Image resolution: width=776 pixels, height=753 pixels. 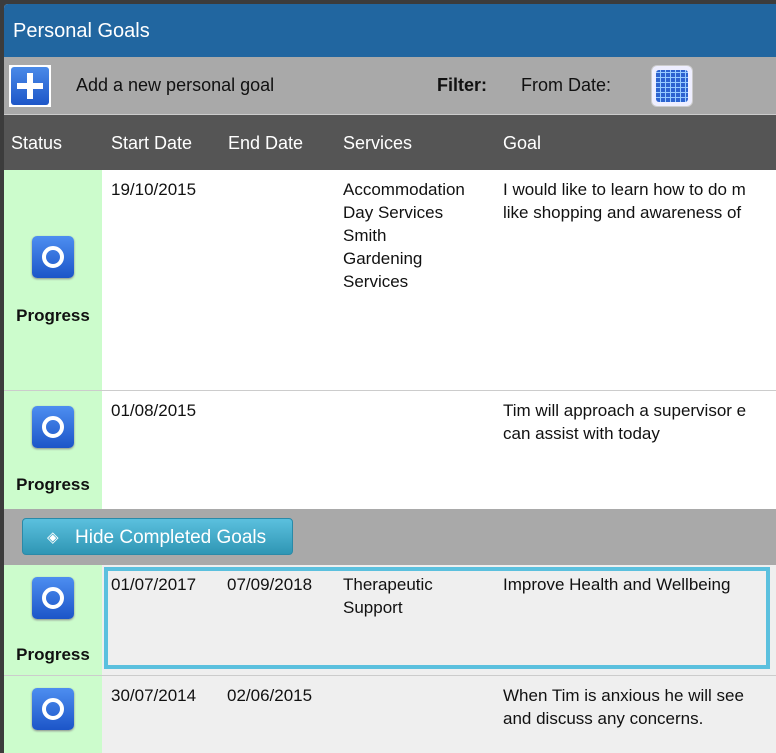 I want to click on page-title: Personal Goals, so click(x=390, y=30).